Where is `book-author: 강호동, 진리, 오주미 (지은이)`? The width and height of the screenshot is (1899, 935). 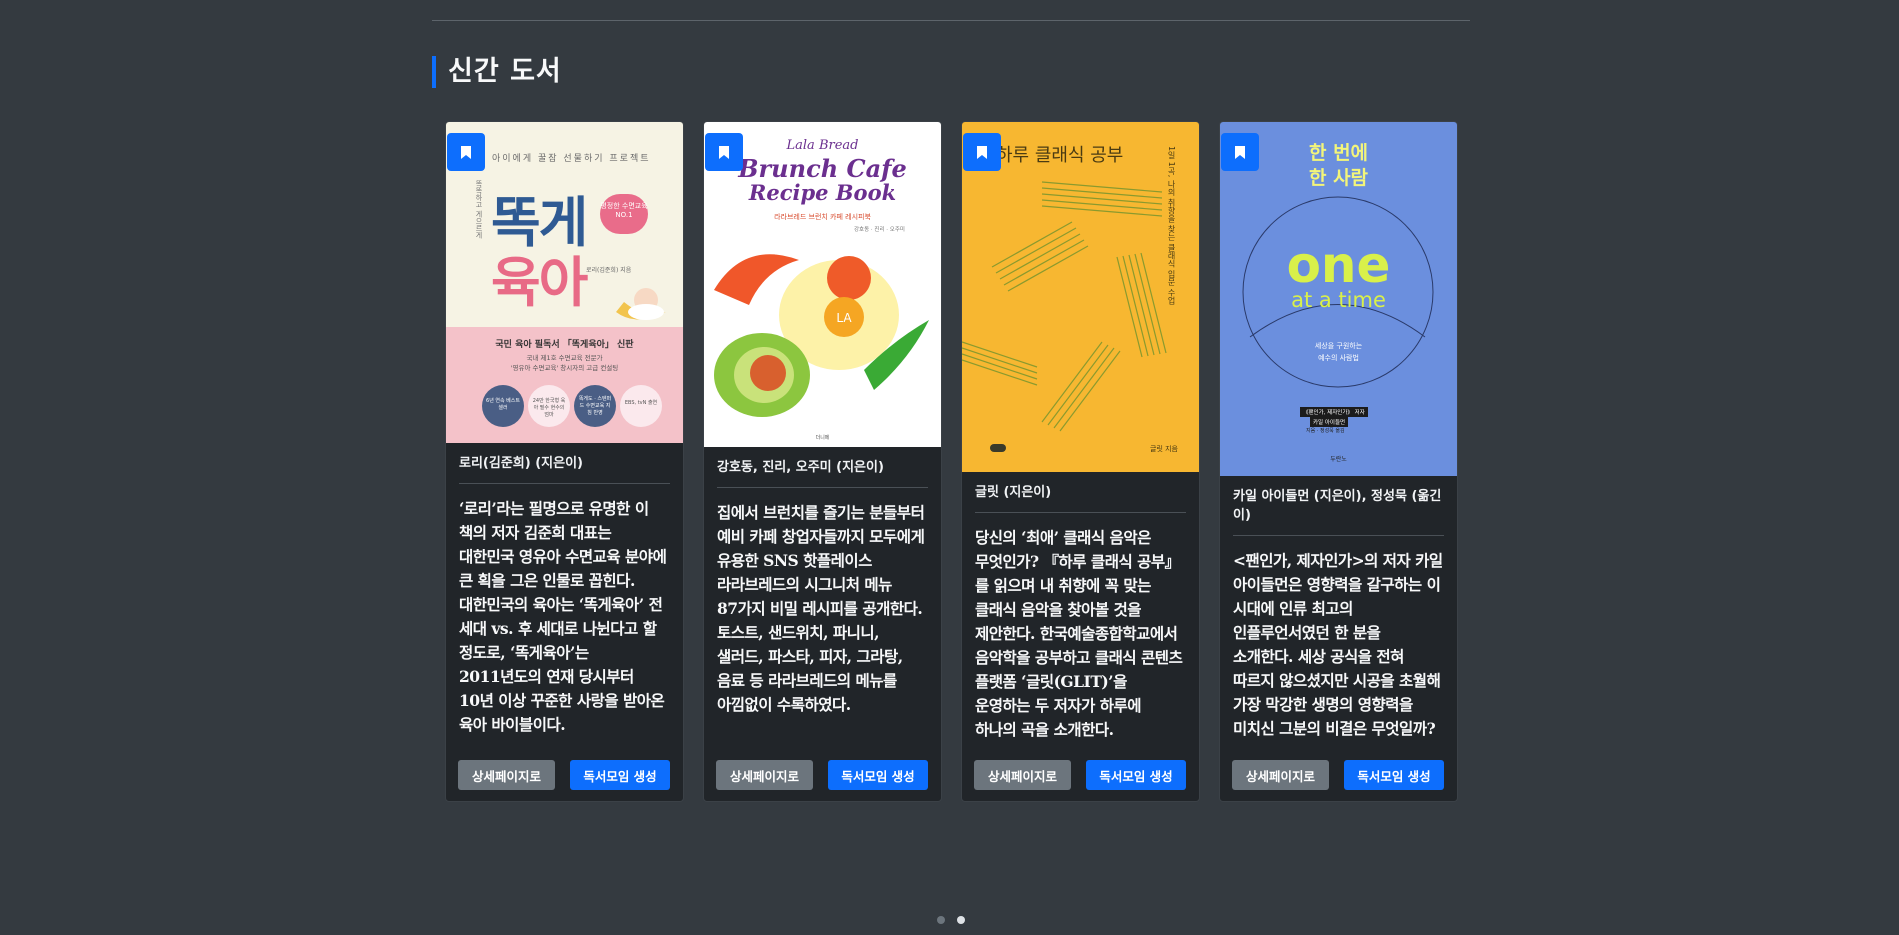 book-author: 강호동, 진리, 오주미 (지은이) is located at coordinates (822, 467).